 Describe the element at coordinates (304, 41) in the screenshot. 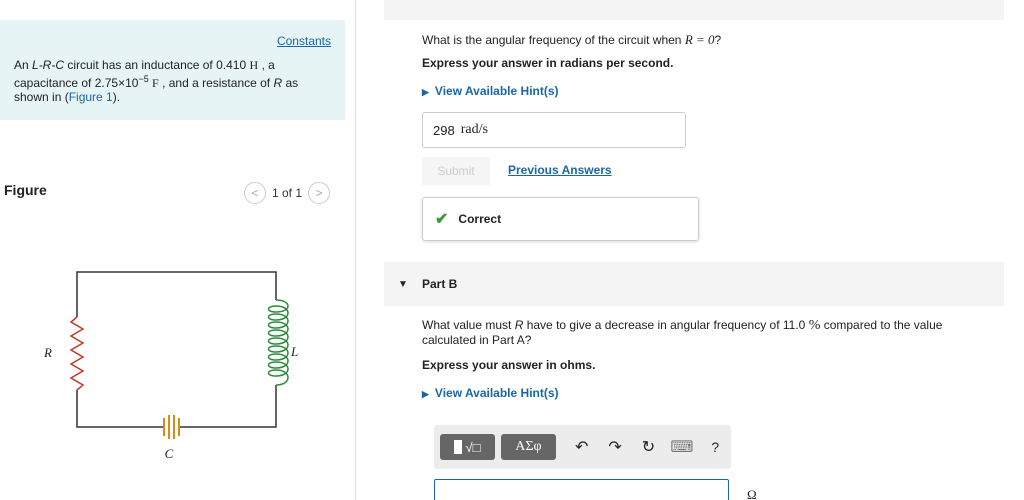

I see `constants-link: Constants` at that location.